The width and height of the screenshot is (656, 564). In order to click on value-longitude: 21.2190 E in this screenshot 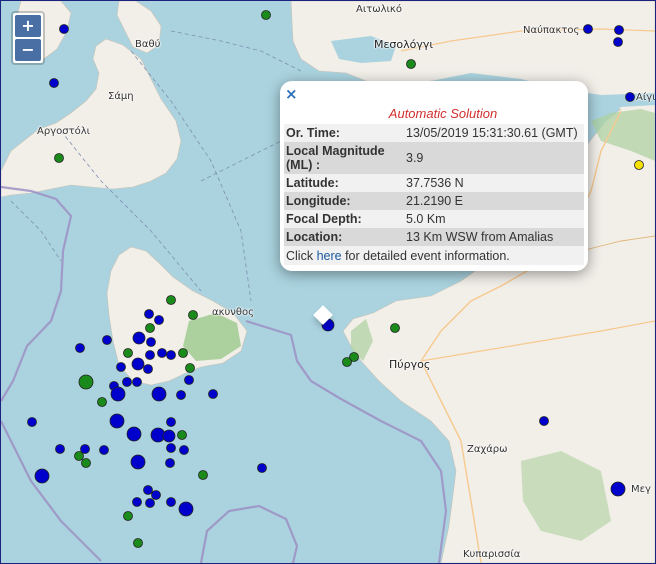, I will do `click(434, 201)`.